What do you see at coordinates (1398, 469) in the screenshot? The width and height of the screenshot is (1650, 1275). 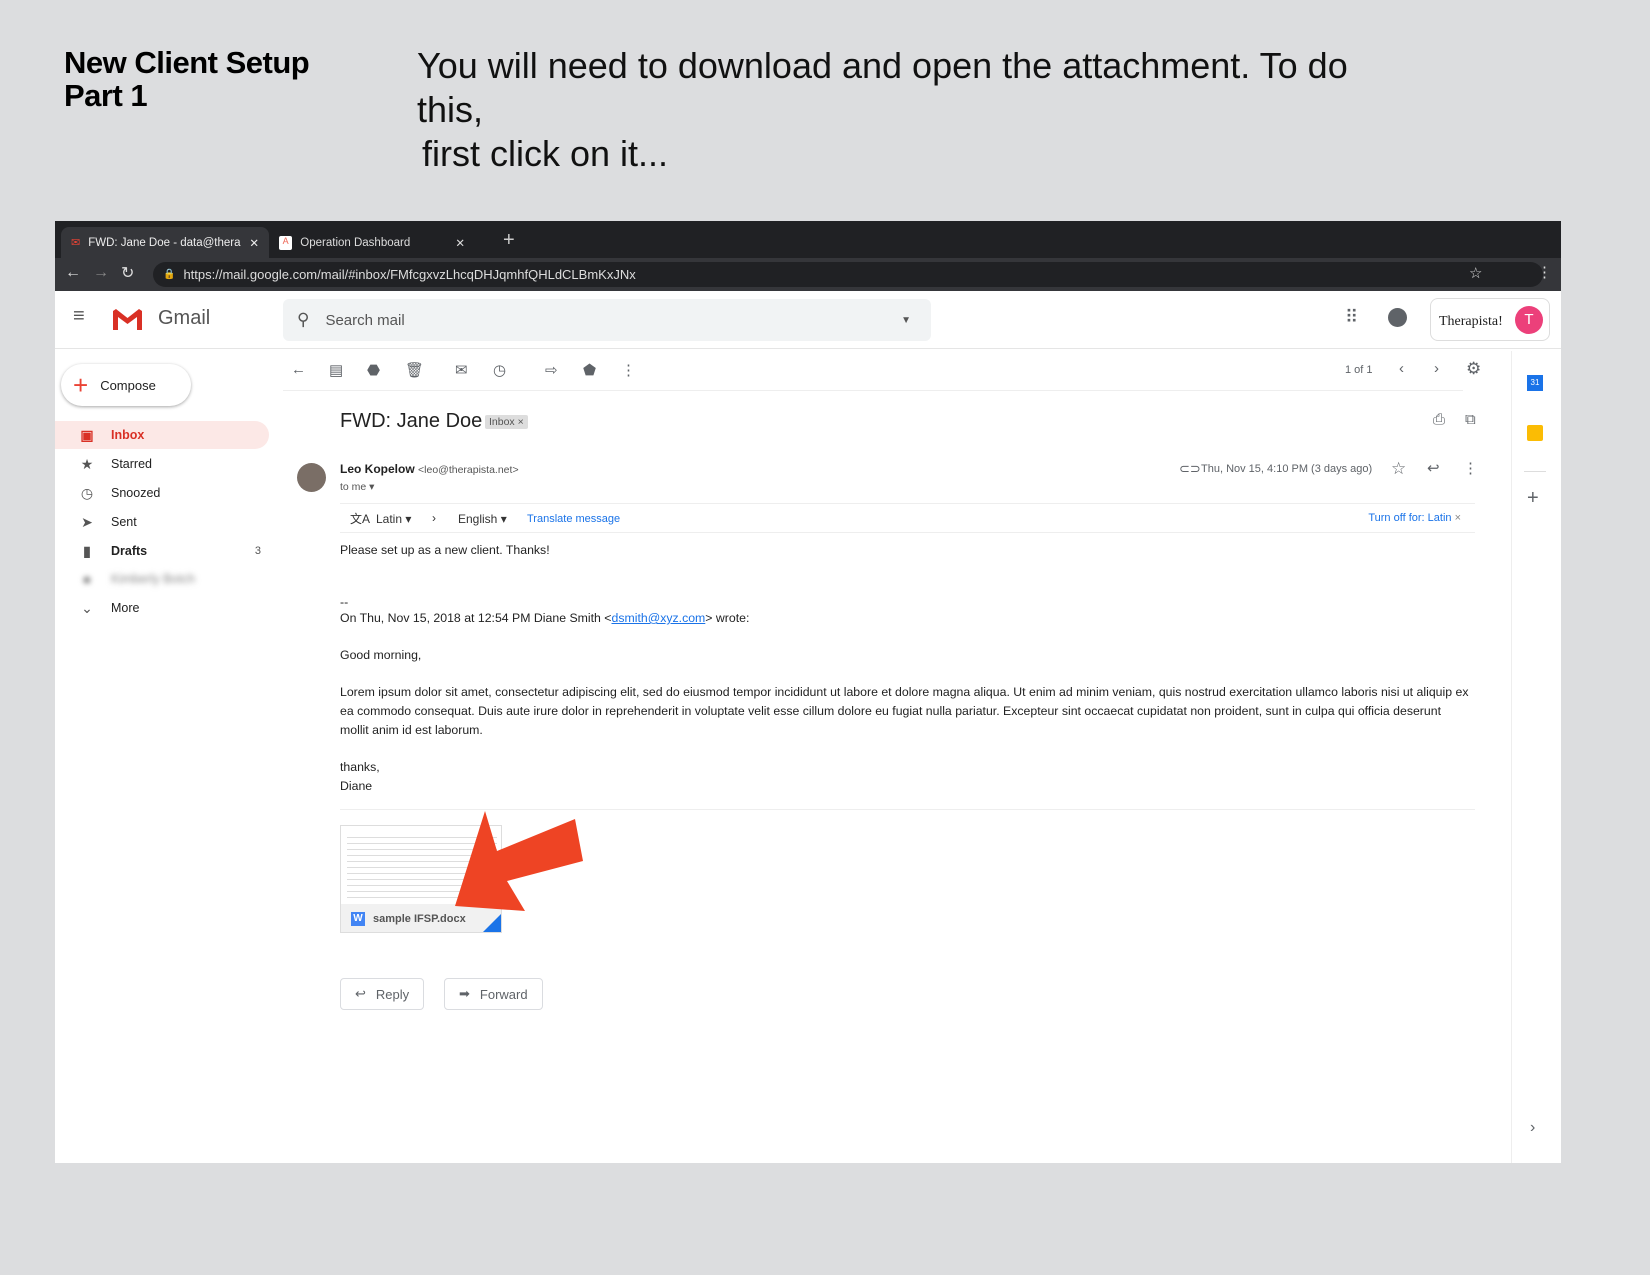 I see `star-icon: ☆` at bounding box center [1398, 469].